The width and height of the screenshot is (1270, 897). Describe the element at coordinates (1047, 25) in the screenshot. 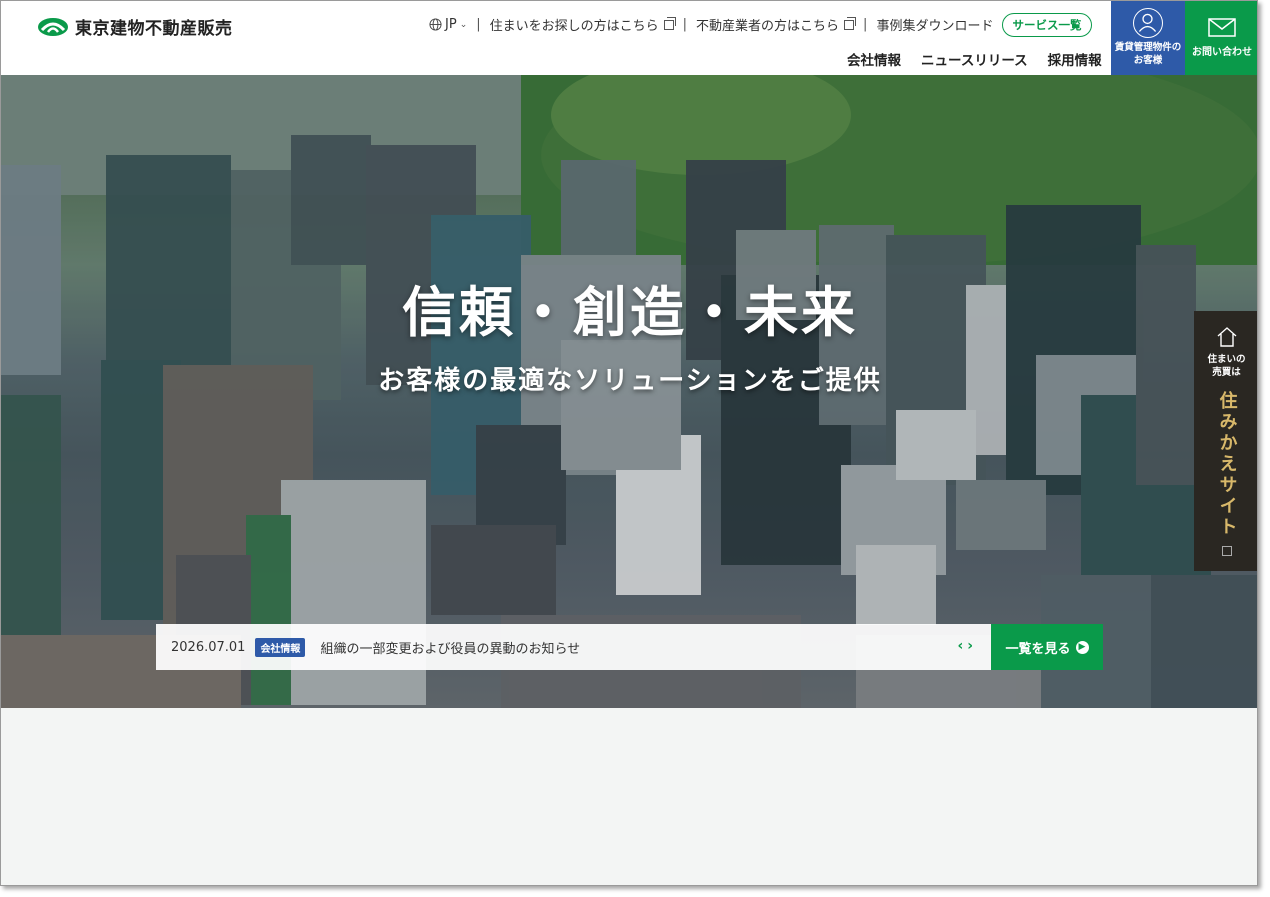

I see `service-list-button: サービス一覧` at that location.